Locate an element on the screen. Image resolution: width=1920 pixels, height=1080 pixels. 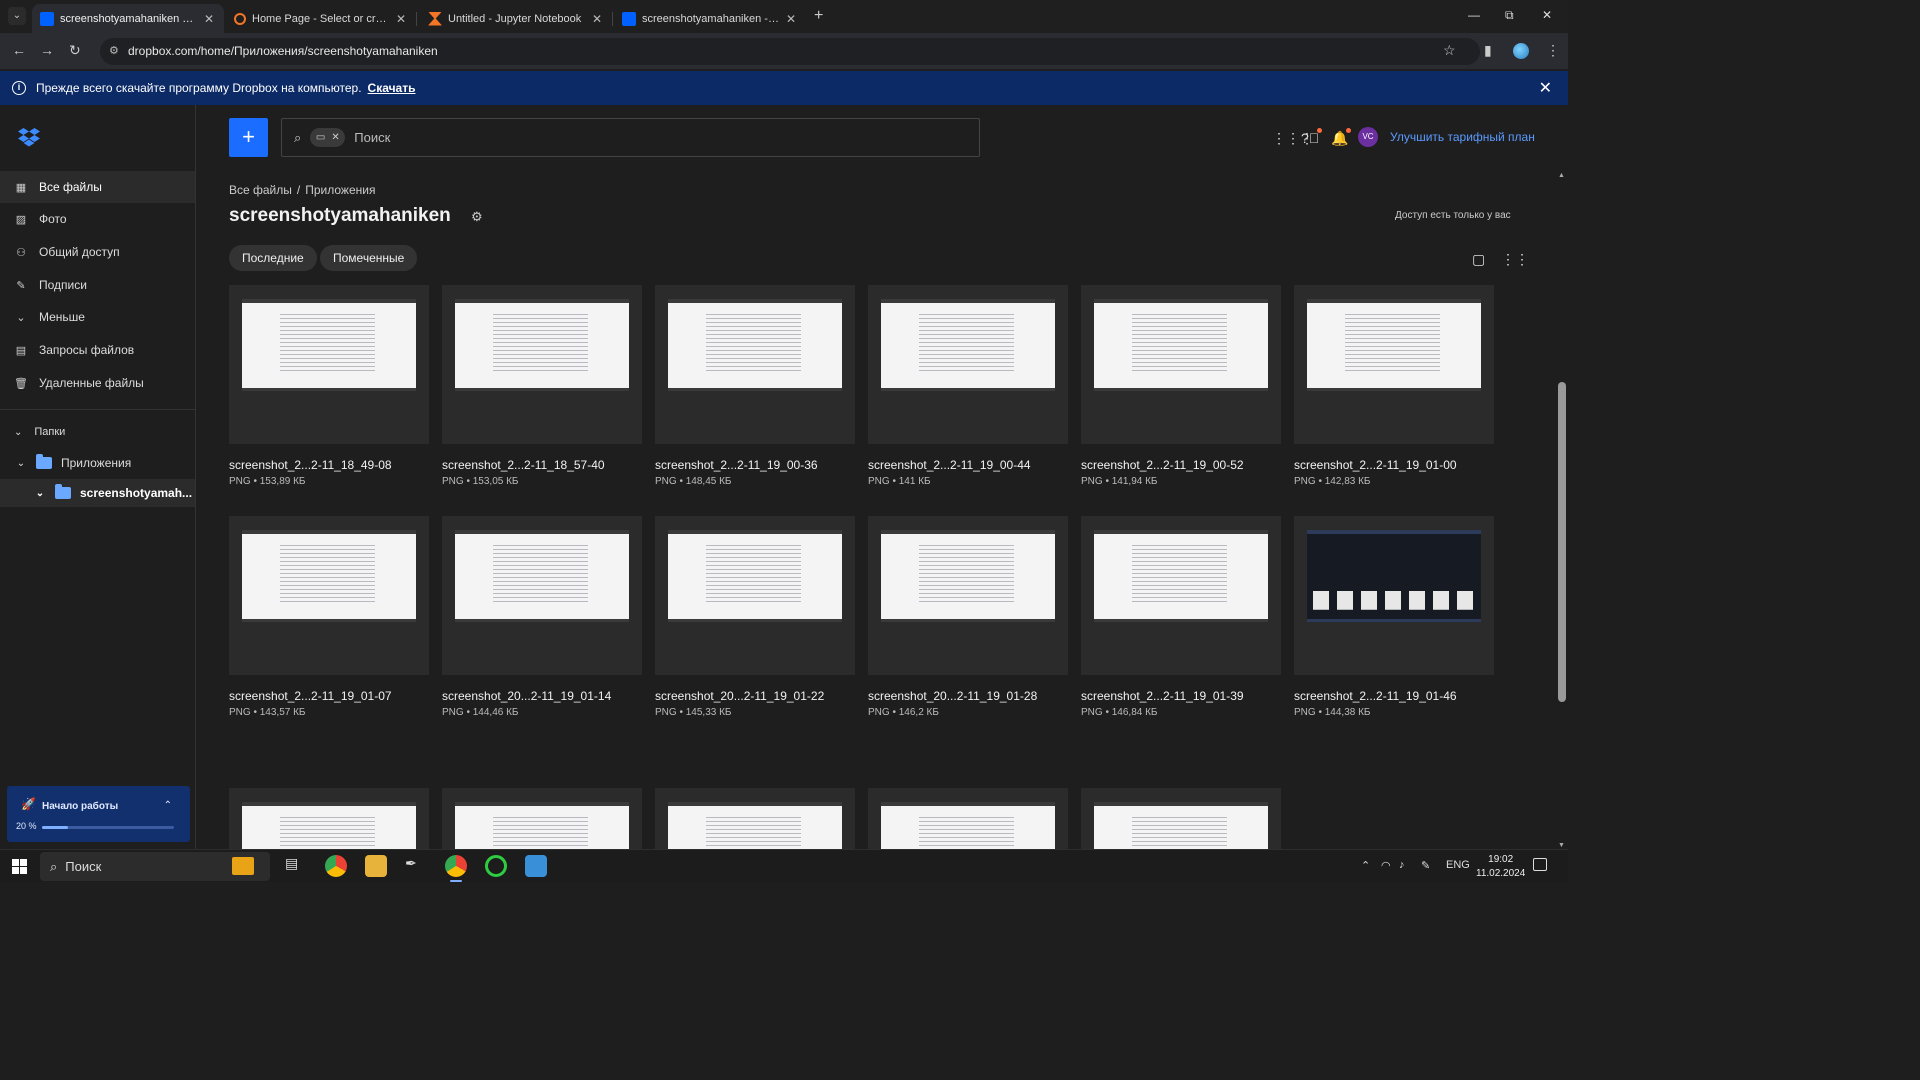
file-card: screenshot_2...2-11_19_00-44 PNG • 141 КБ is located at coordinates (968, 386).